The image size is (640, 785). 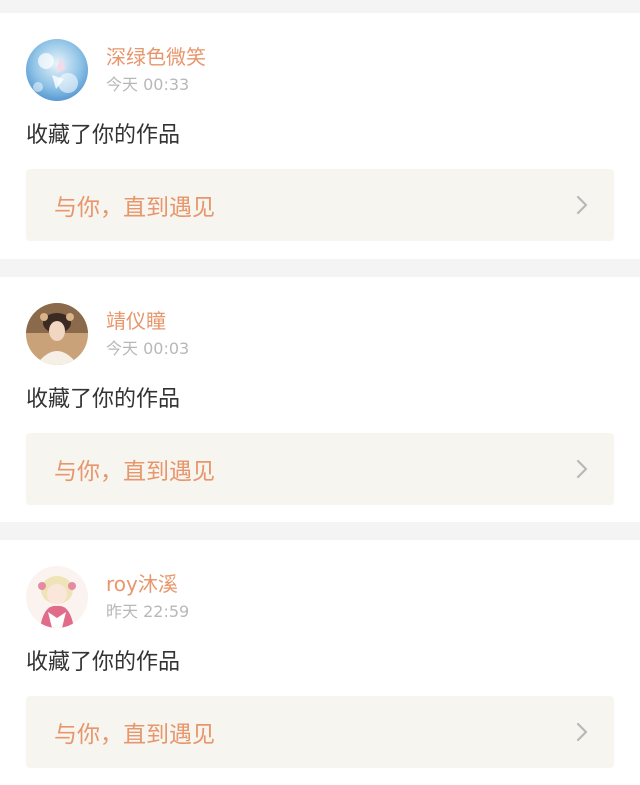 What do you see at coordinates (148, 348) in the screenshot?
I see `timestamp: 今天 00:03` at bounding box center [148, 348].